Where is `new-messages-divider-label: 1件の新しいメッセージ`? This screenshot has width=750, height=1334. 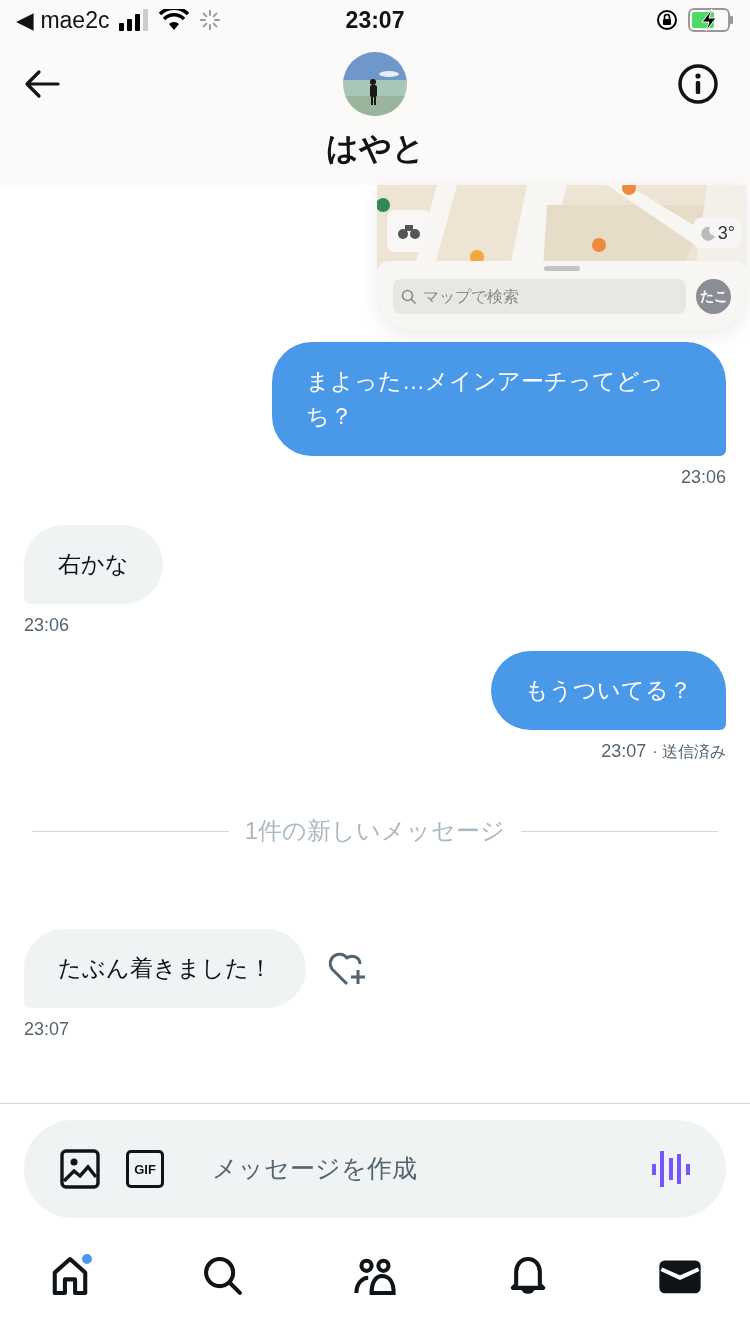 new-messages-divider-label: 1件の新しいメッセージ is located at coordinates (375, 831).